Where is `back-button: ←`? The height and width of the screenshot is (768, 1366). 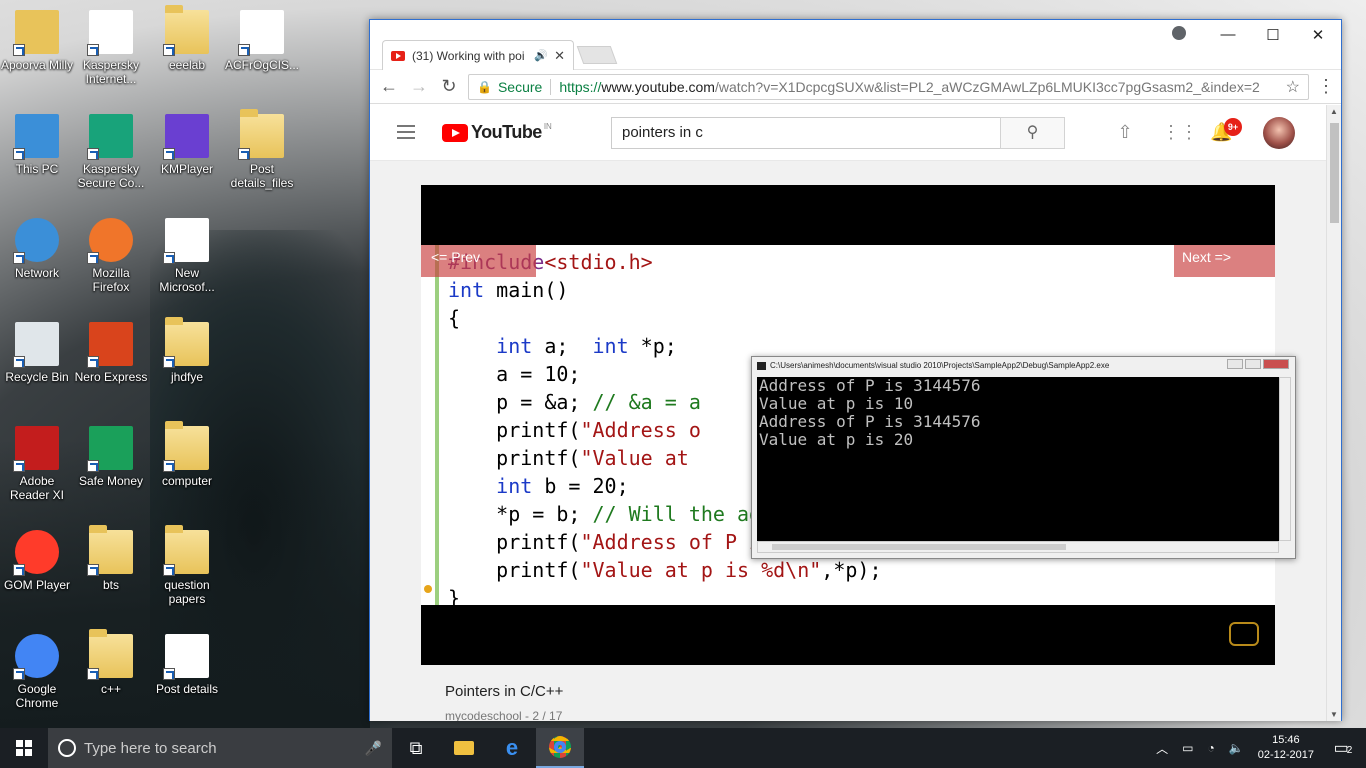
back-button: ← is located at coordinates (389, 86).